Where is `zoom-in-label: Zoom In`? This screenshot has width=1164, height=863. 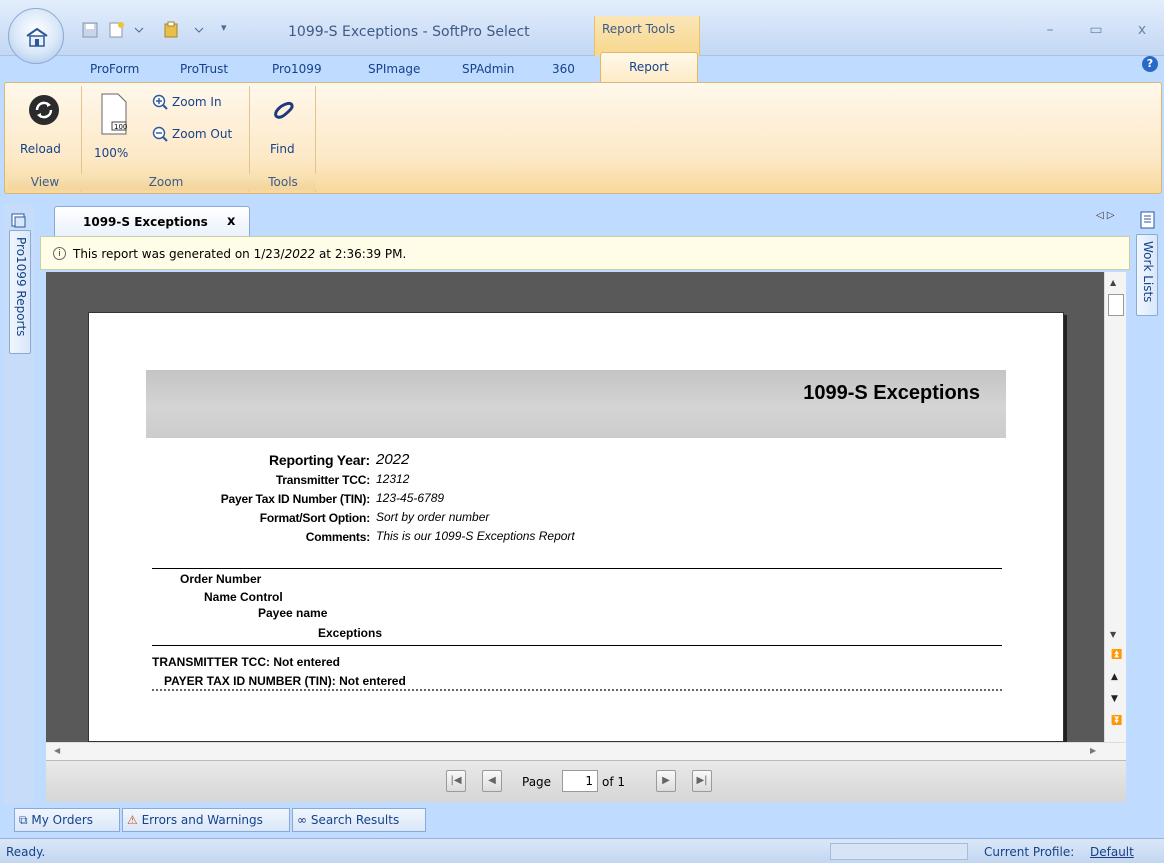 zoom-in-label: Zoom In is located at coordinates (197, 102).